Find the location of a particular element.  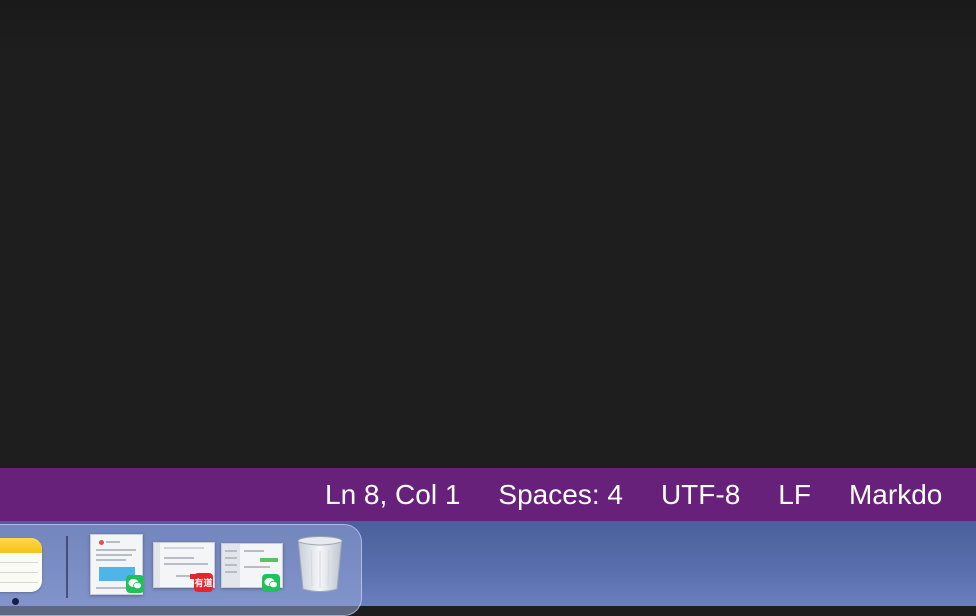

youdao-badge-label: 有道 is located at coordinates (203, 583).